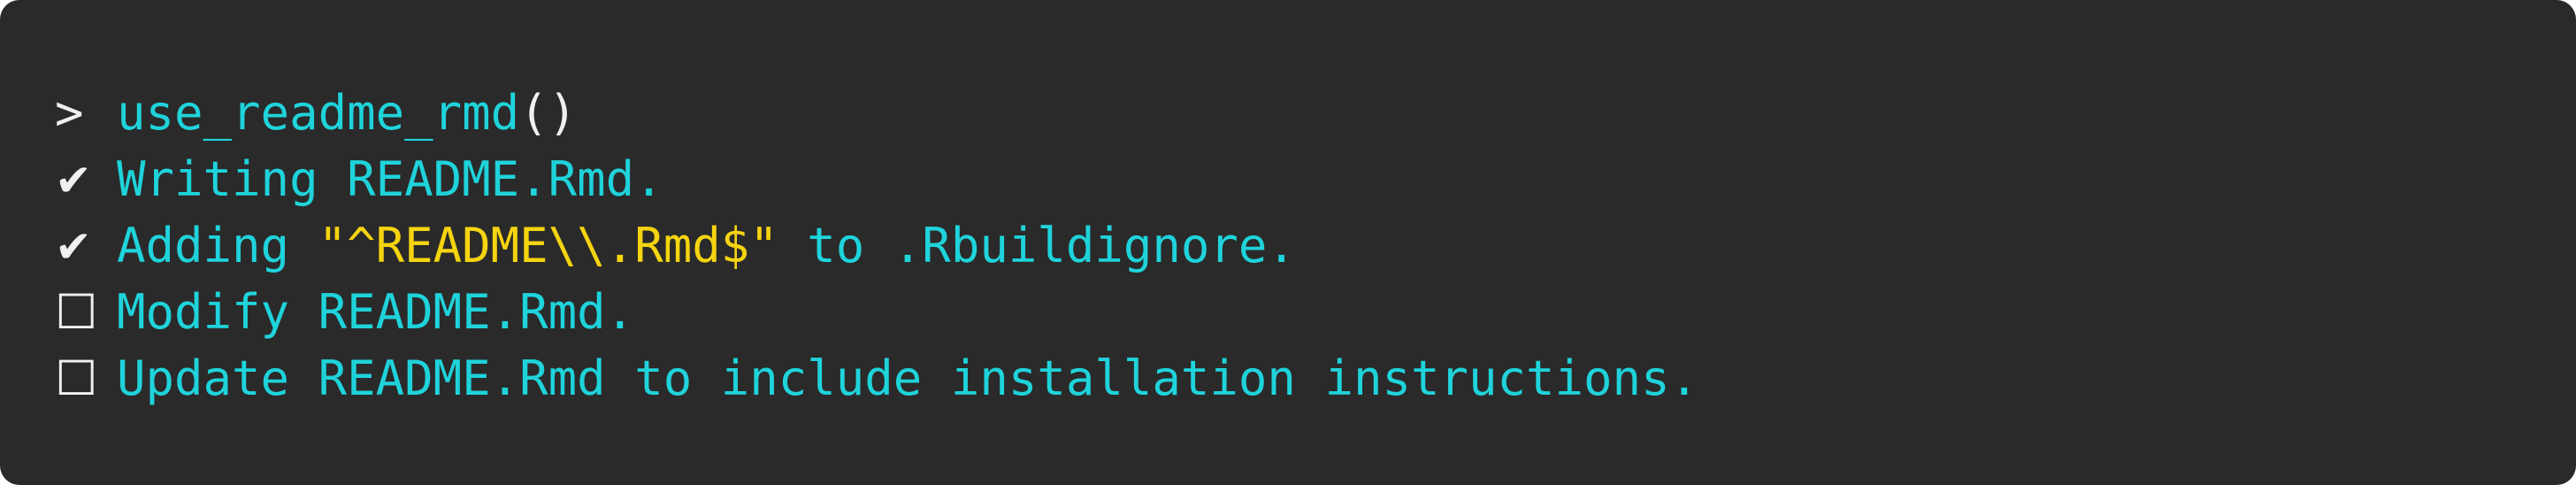  What do you see at coordinates (1315, 179) in the screenshot?
I see `console-line-writing: ✔ Writing README.Rmd.` at bounding box center [1315, 179].